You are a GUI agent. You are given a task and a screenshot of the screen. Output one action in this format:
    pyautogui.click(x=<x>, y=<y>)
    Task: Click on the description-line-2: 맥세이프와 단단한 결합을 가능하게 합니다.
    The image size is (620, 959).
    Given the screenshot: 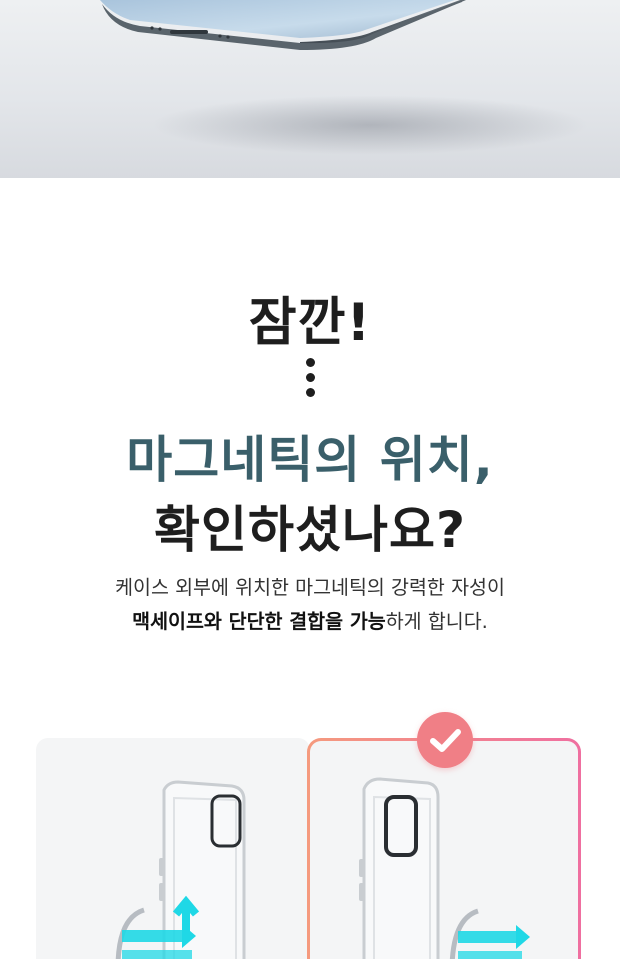 What is the action you would take?
    pyautogui.click(x=310, y=622)
    